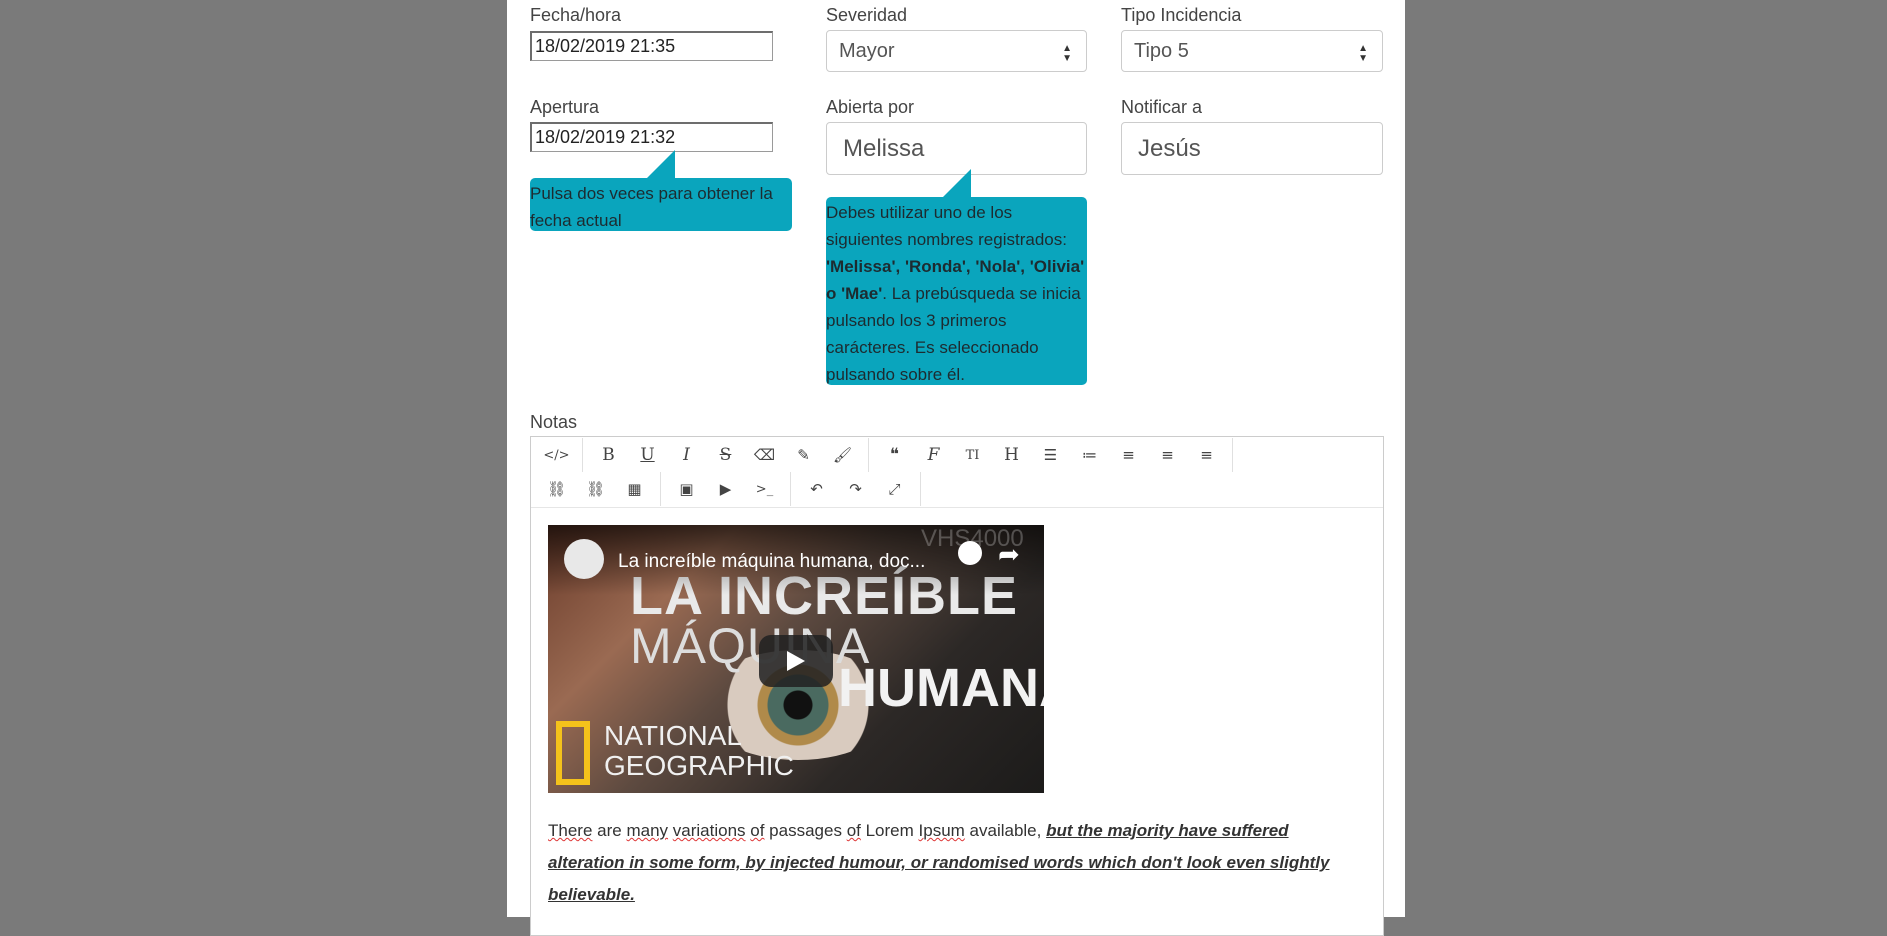 The width and height of the screenshot is (1887, 936). I want to click on pencil-icon: ✎, so click(803, 455).